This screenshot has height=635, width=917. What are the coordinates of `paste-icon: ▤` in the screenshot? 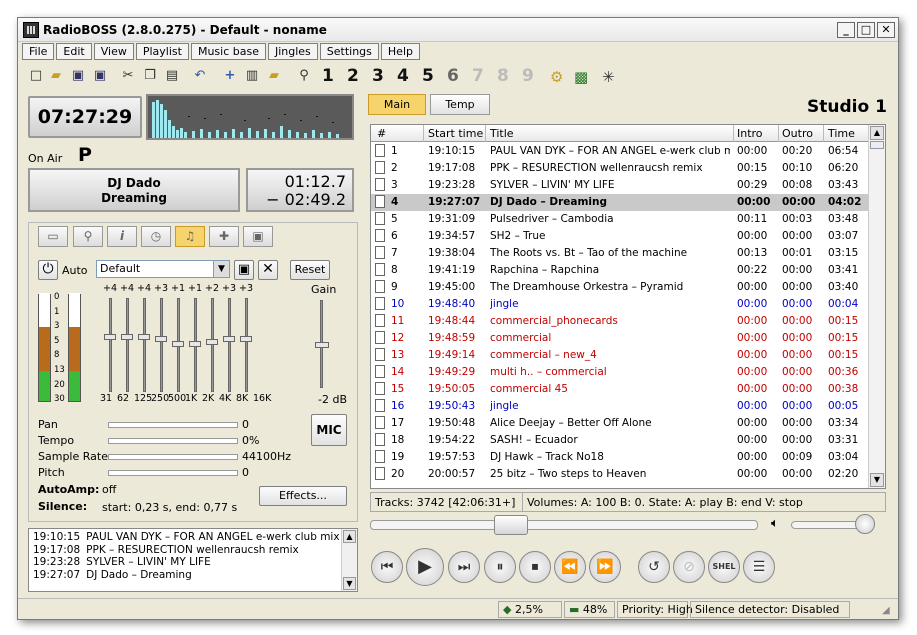 It's located at (172, 76).